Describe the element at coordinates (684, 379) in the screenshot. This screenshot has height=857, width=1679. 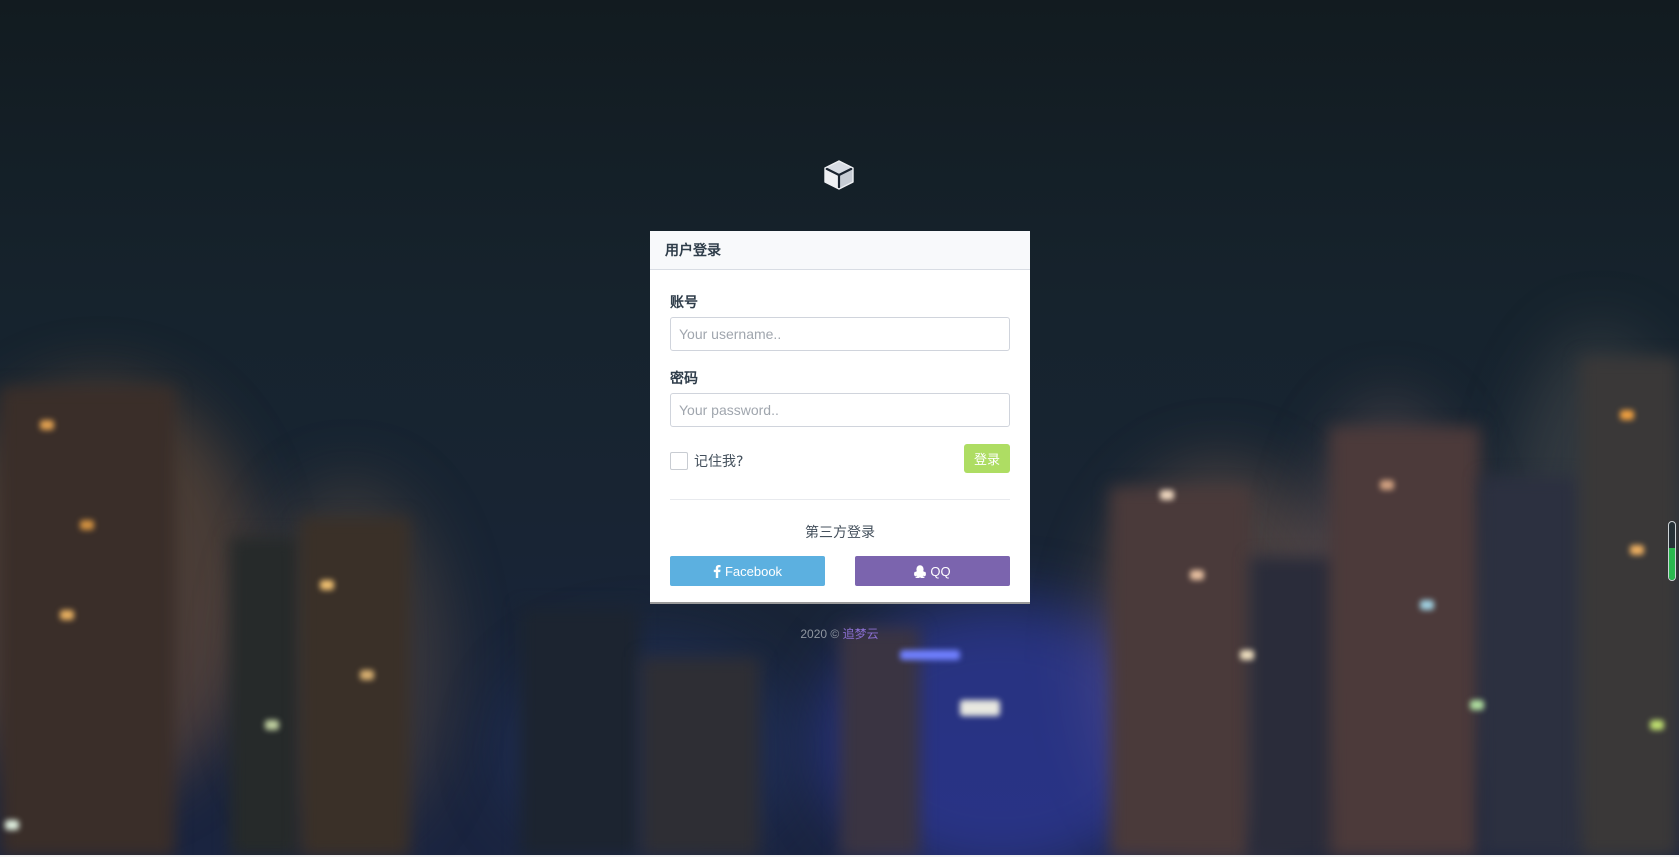
I see `password-label: 密码` at that location.